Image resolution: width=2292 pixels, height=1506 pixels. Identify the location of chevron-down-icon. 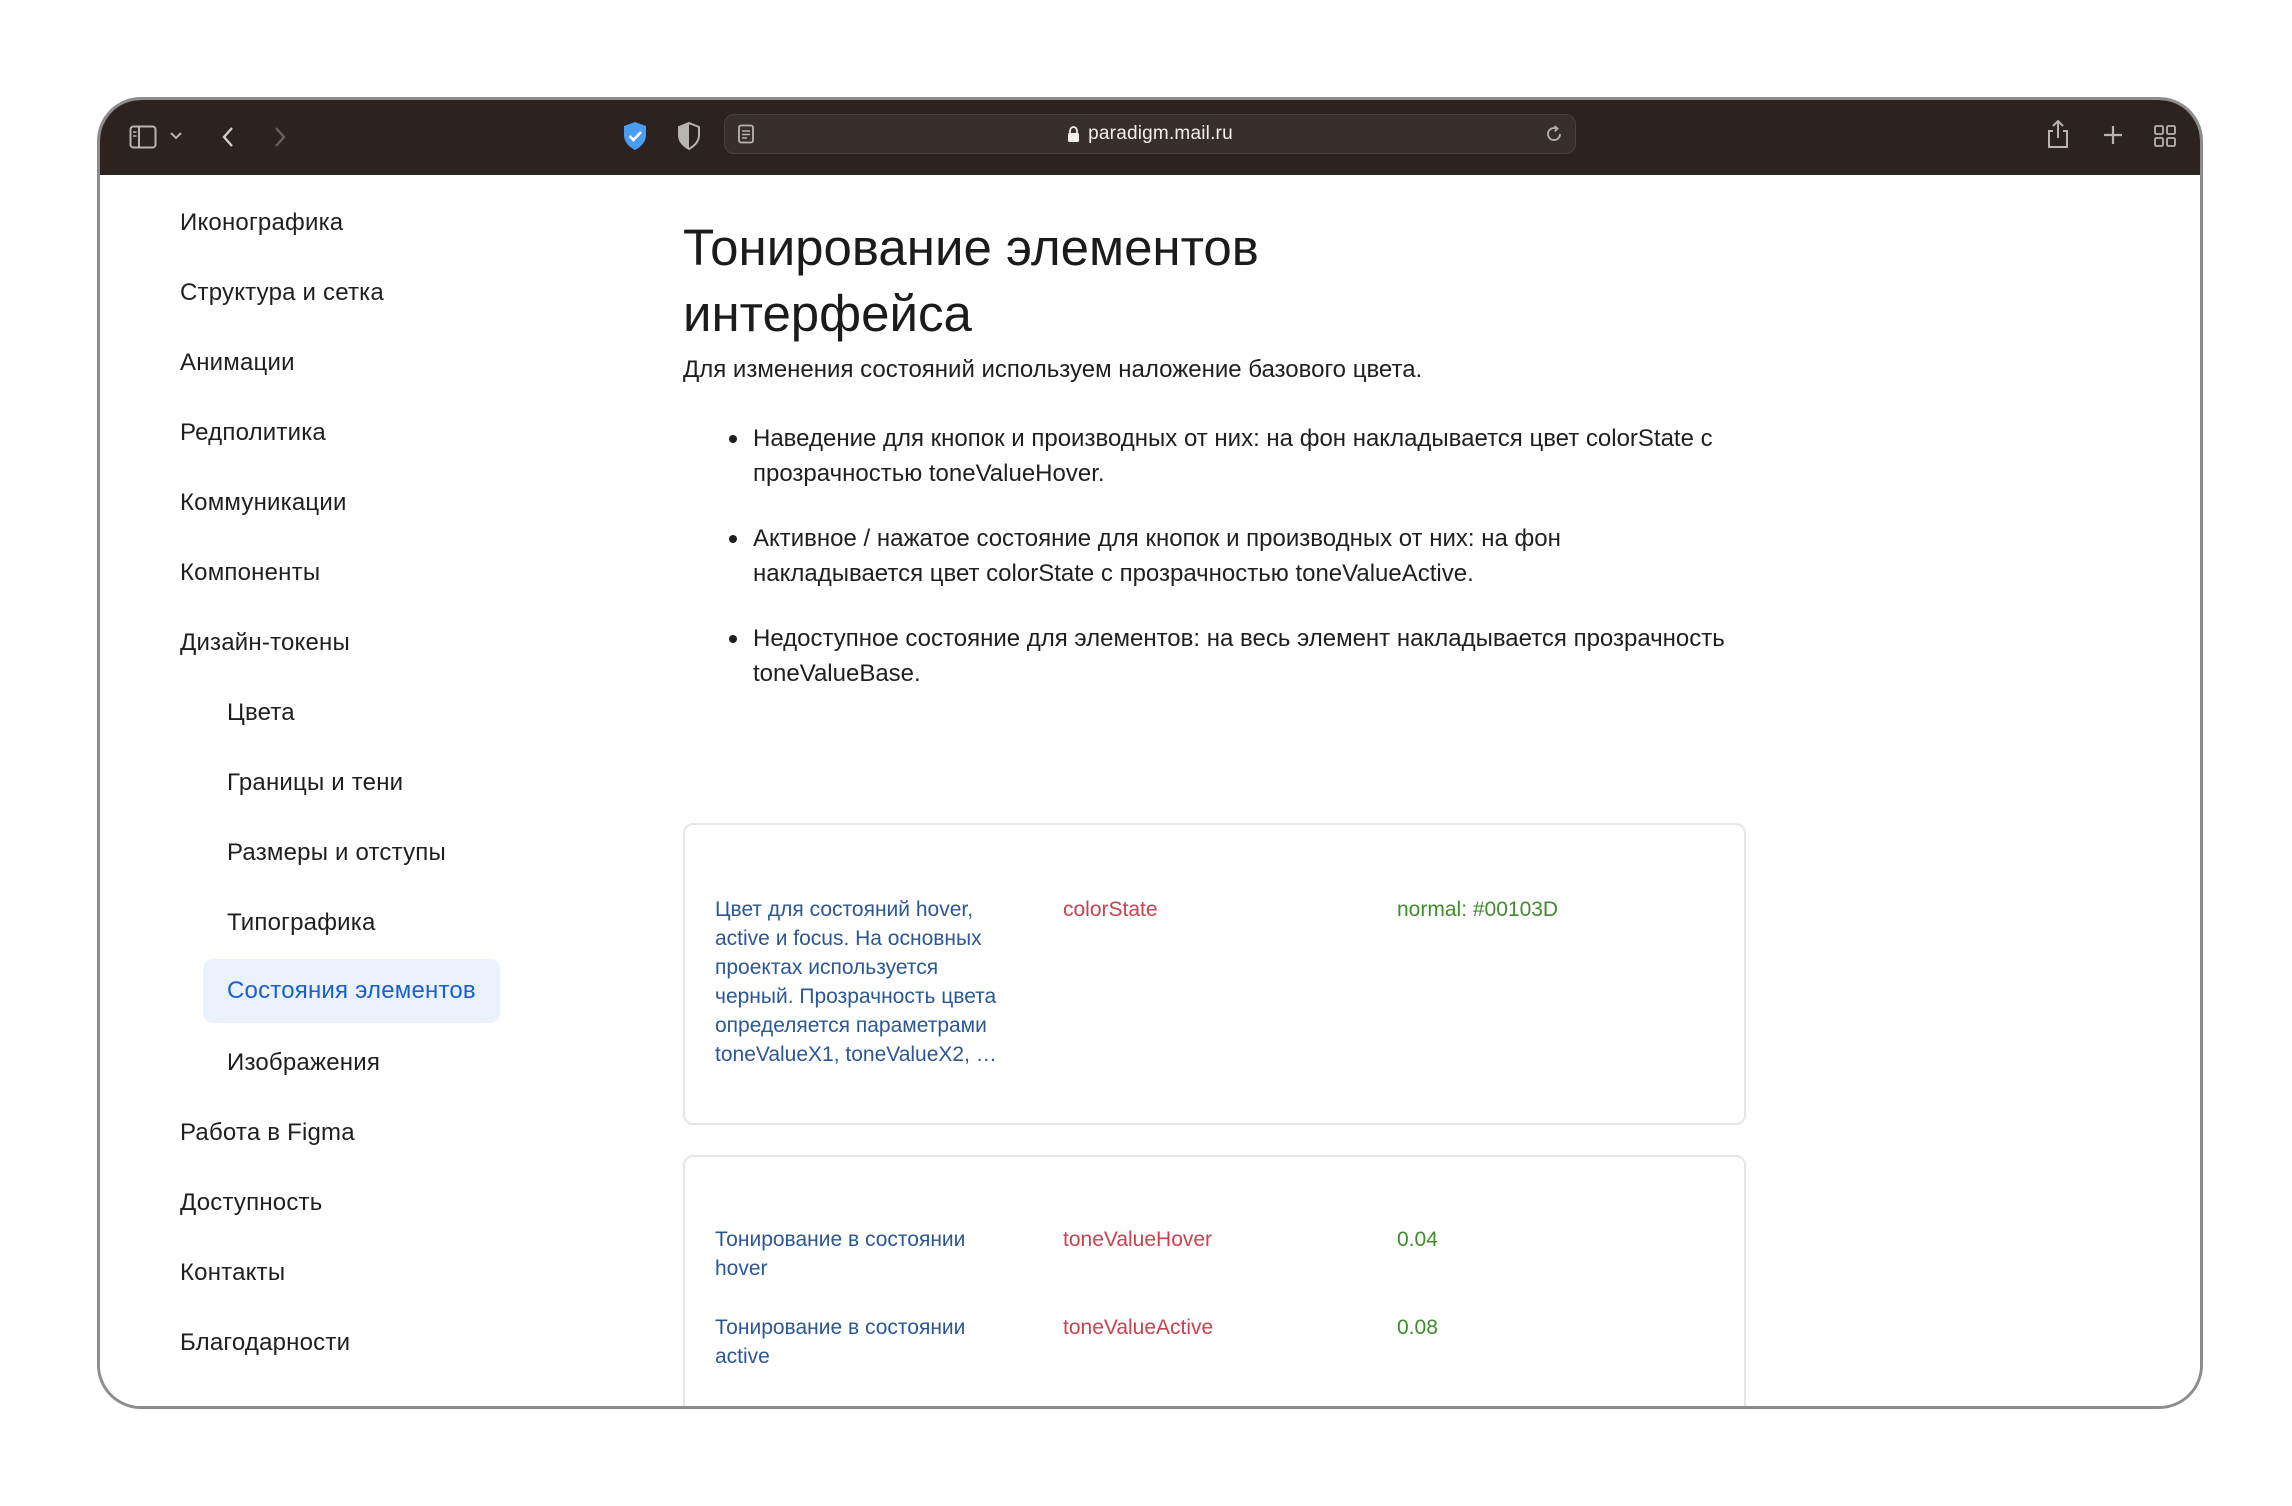
(176, 136).